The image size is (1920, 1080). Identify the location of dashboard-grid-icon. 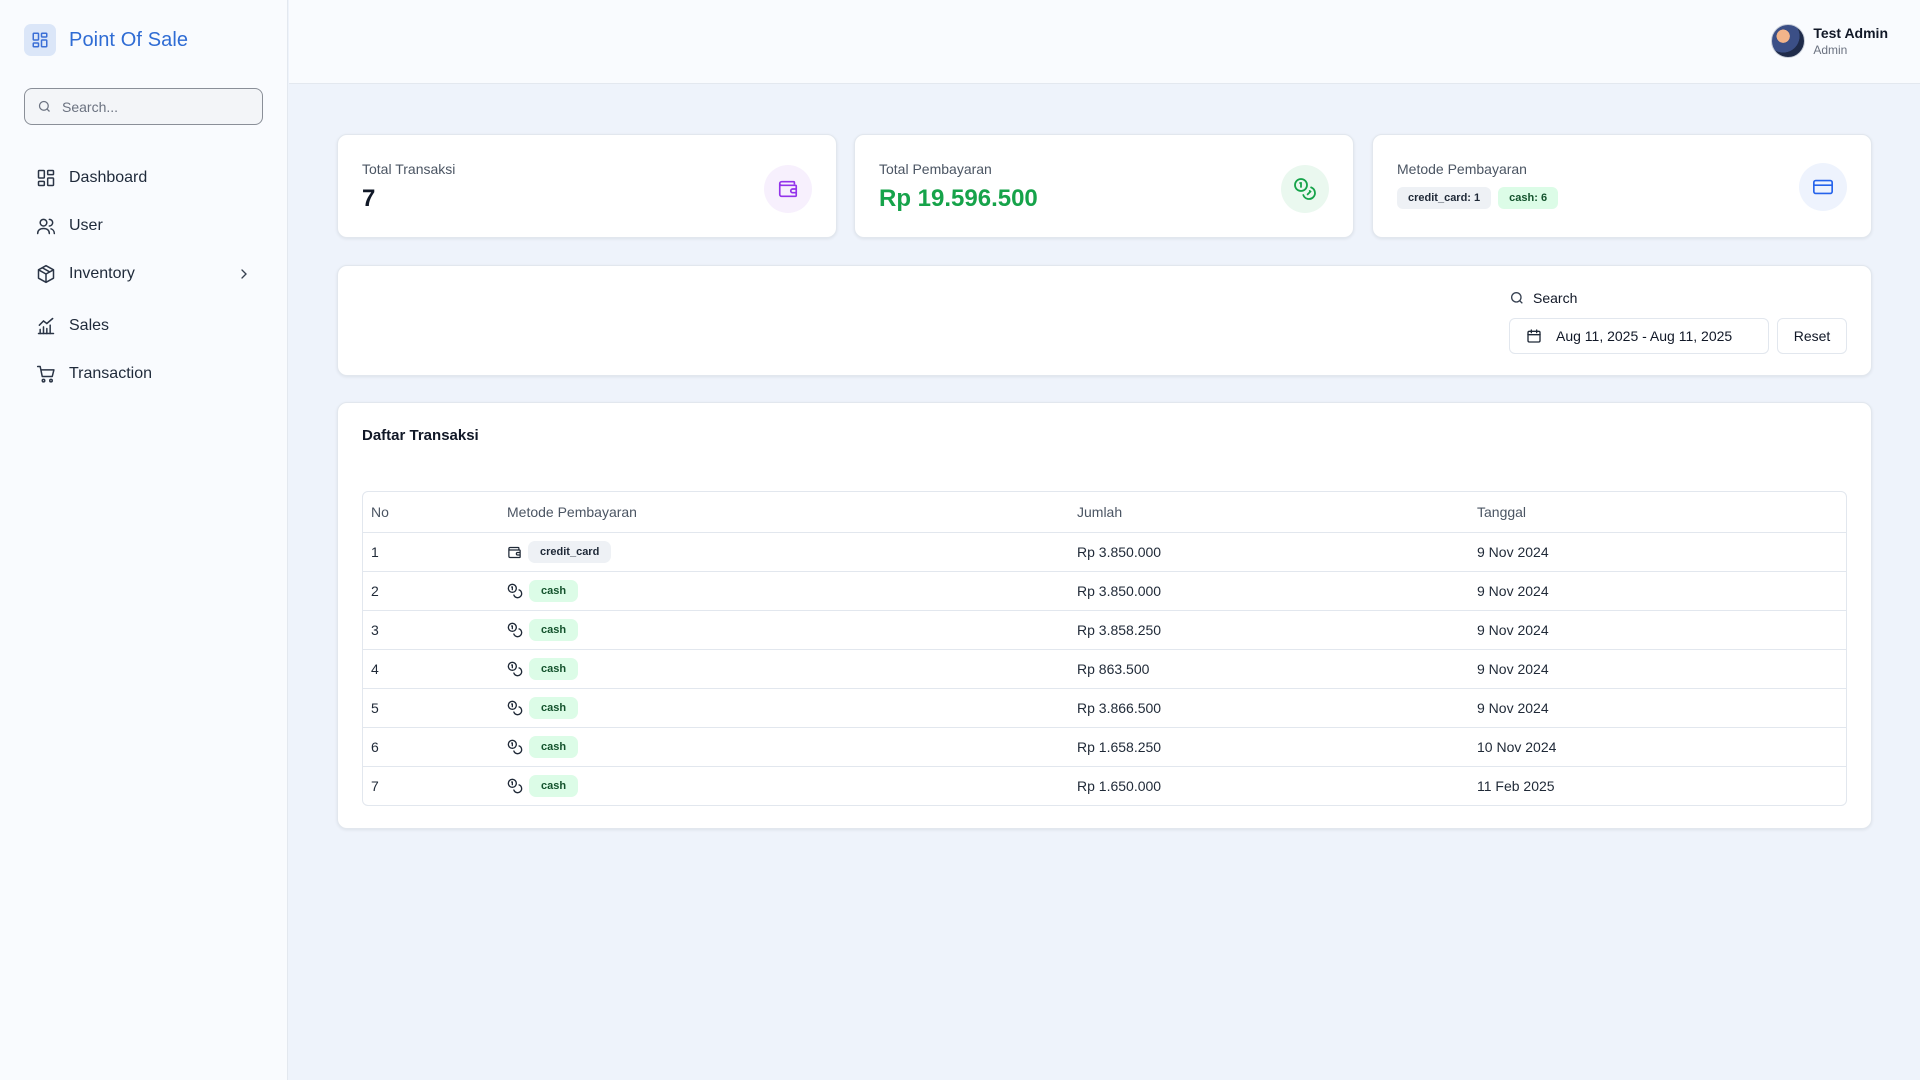
(40, 40).